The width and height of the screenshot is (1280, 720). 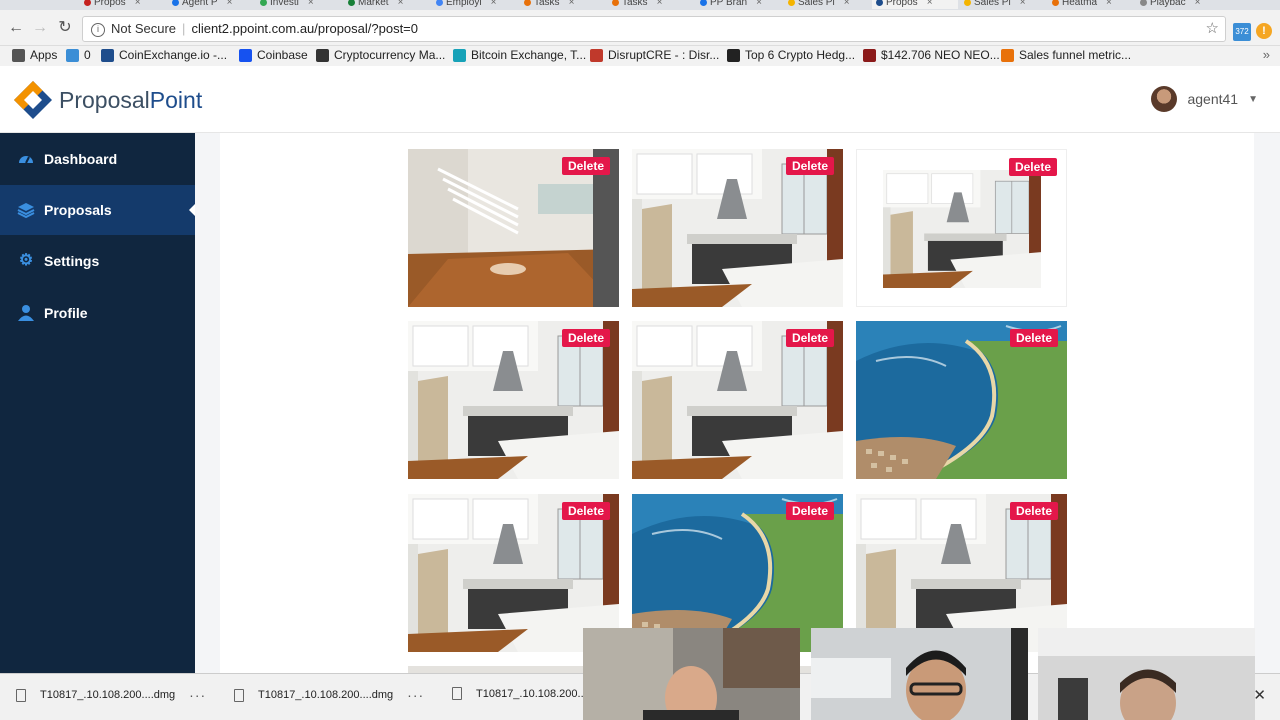 What do you see at coordinates (1204, 99) in the screenshot?
I see `user-menu: agent41 ▼` at bounding box center [1204, 99].